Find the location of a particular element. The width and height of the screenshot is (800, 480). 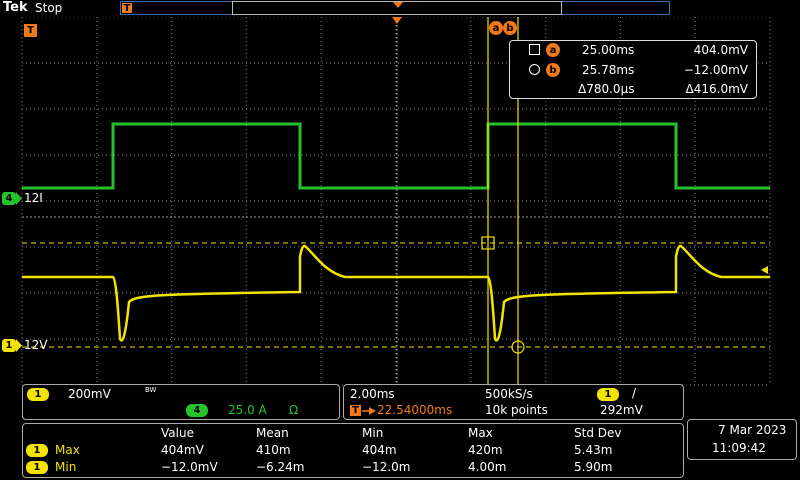

record-length: 10k points is located at coordinates (516, 410).